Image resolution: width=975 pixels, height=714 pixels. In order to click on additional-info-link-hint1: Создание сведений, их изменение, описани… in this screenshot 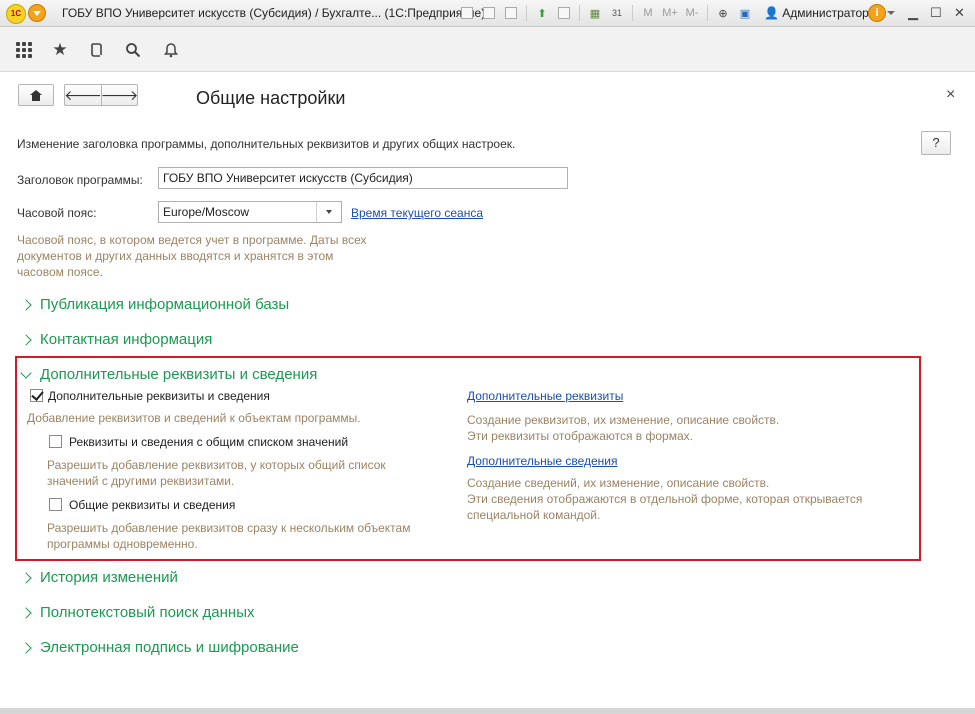, I will do `click(618, 483)`.